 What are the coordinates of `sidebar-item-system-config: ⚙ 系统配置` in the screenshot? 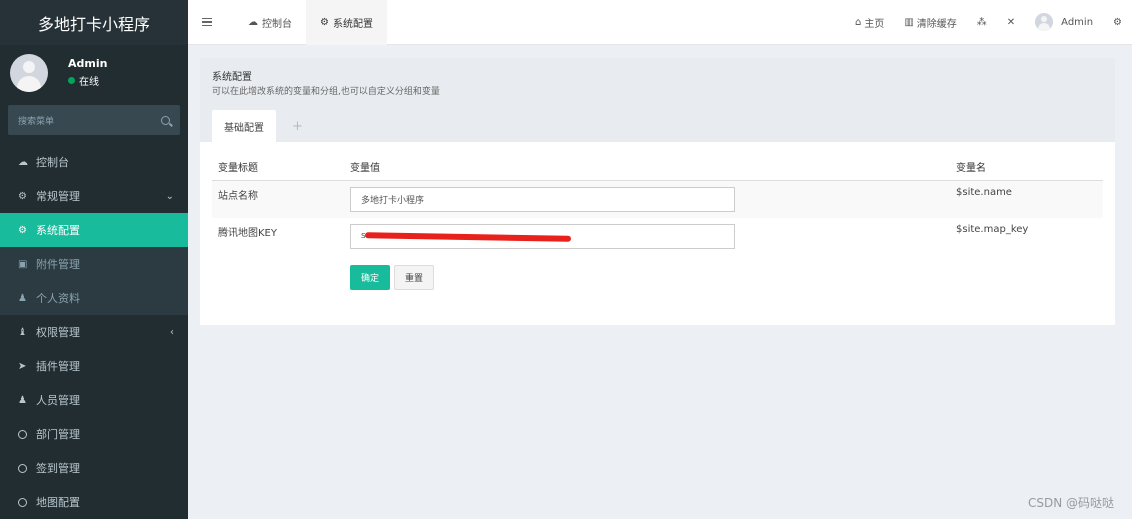 It's located at (94, 230).